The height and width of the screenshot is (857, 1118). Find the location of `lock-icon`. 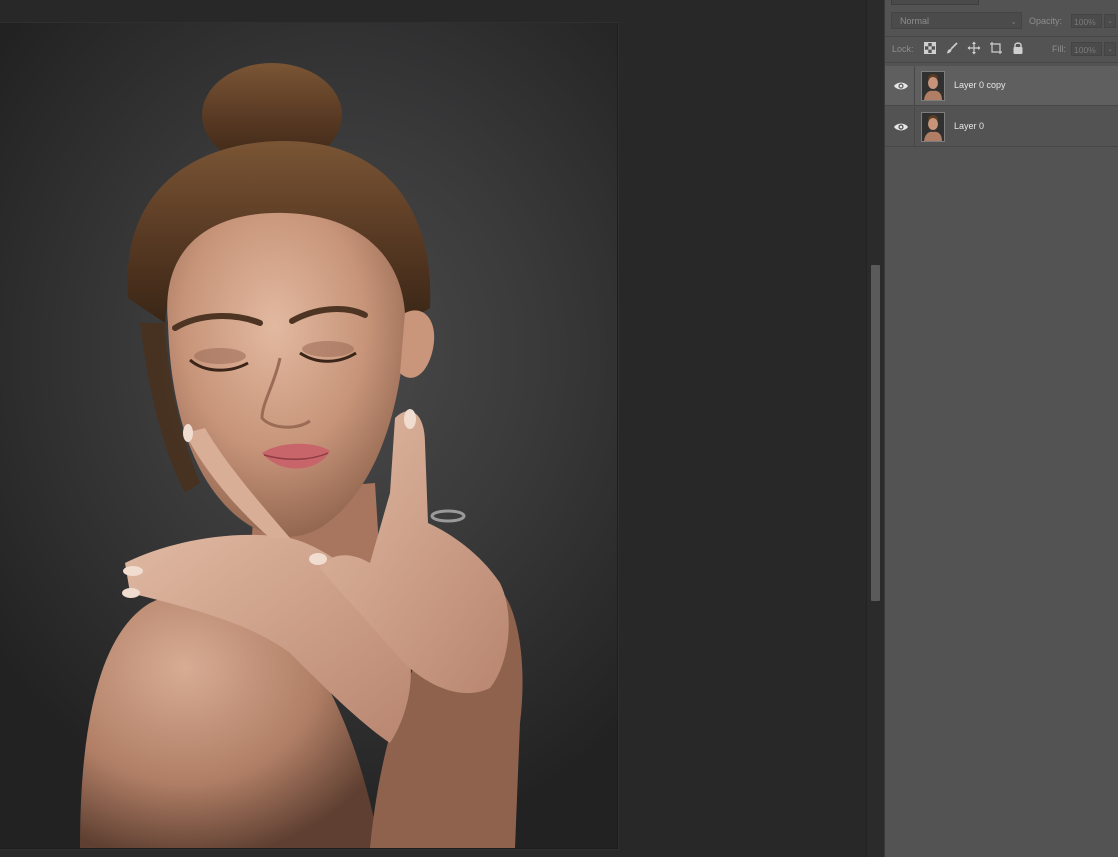

lock-icon is located at coordinates (1018, 48).